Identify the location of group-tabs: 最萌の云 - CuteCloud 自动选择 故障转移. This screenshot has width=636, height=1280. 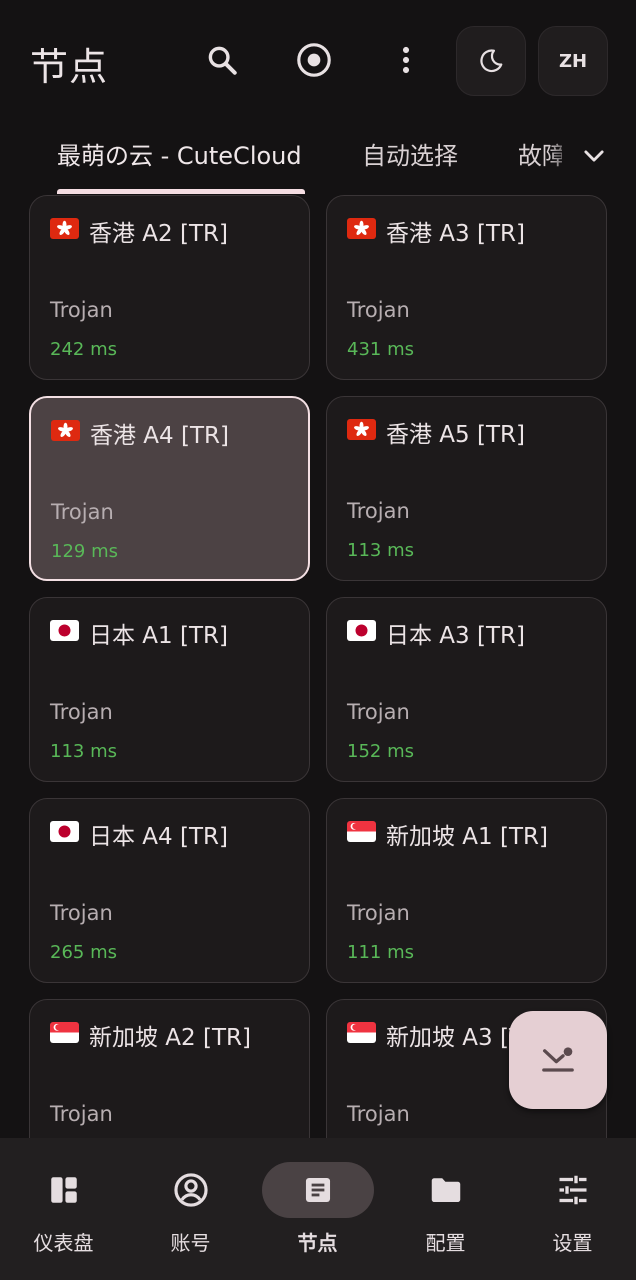
(318, 157).